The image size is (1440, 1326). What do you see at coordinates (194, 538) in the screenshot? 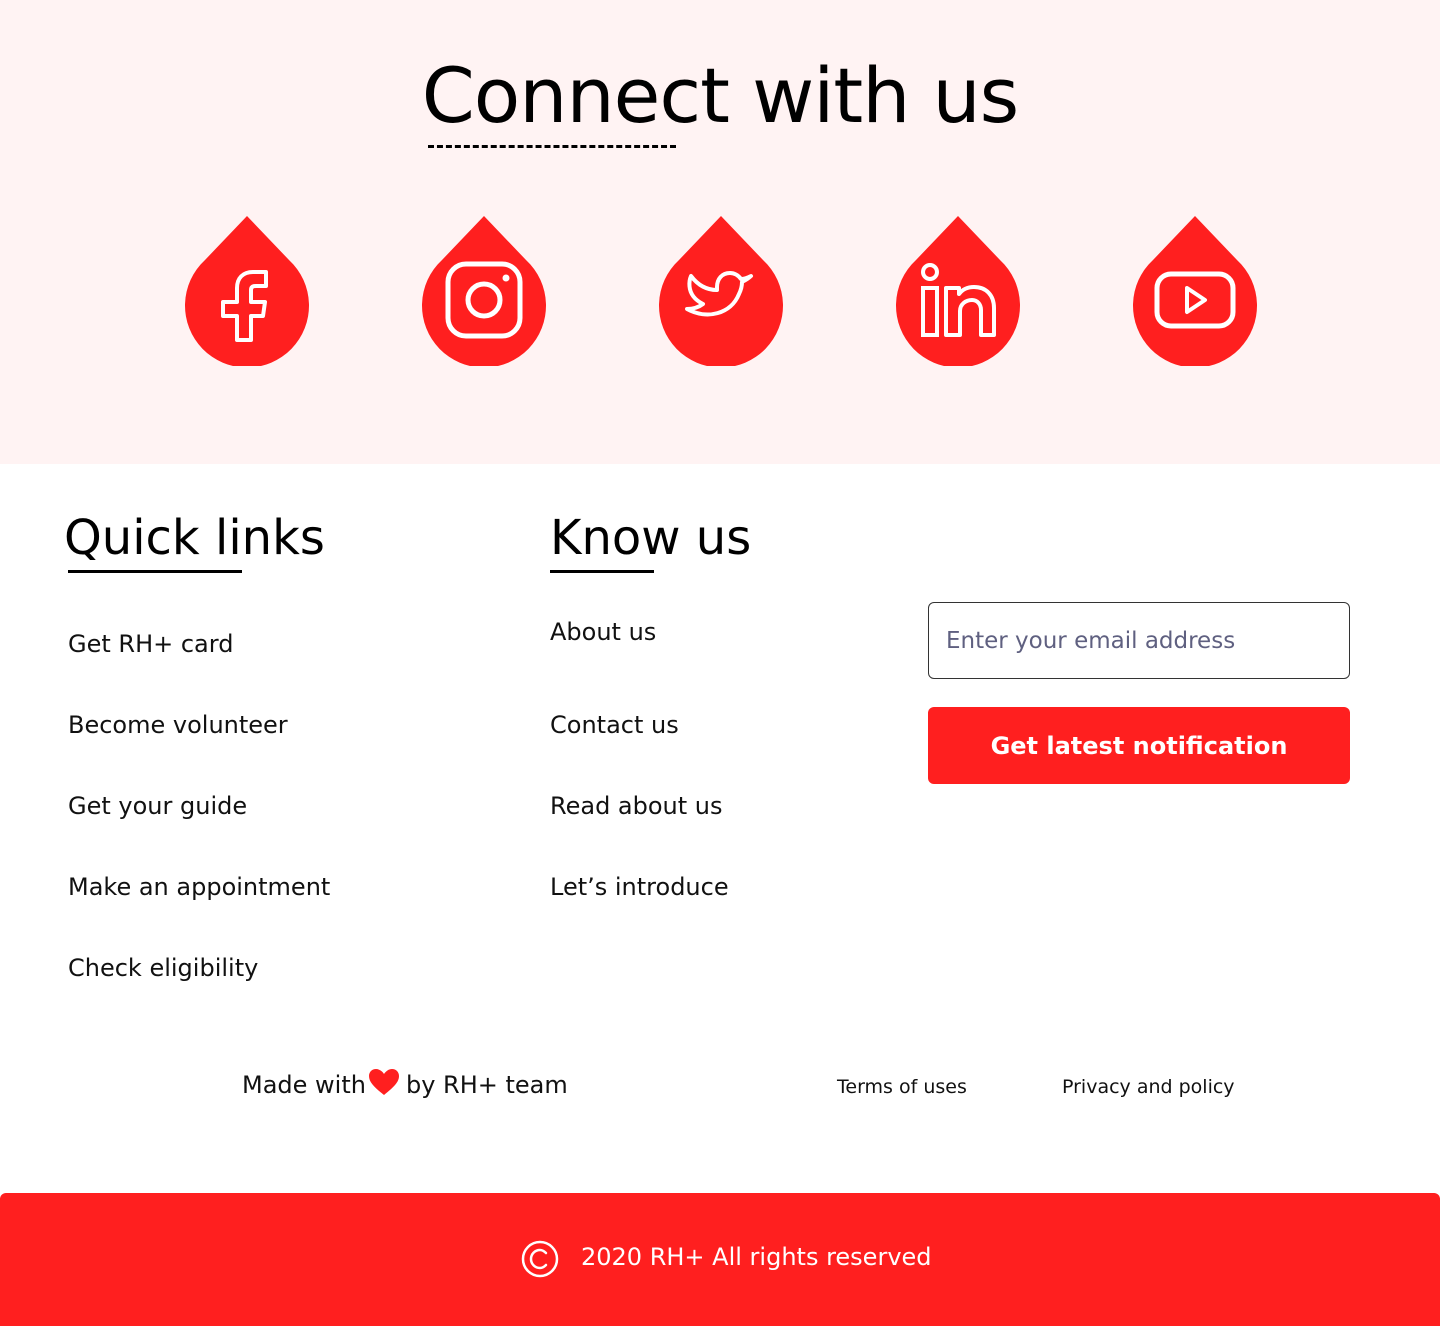
I see `quick-links-title: Quick links` at bounding box center [194, 538].